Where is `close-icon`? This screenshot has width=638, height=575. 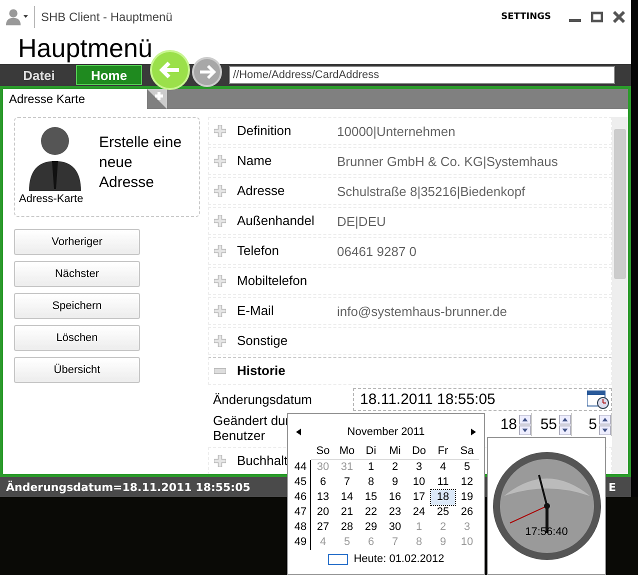
close-icon is located at coordinates (619, 17).